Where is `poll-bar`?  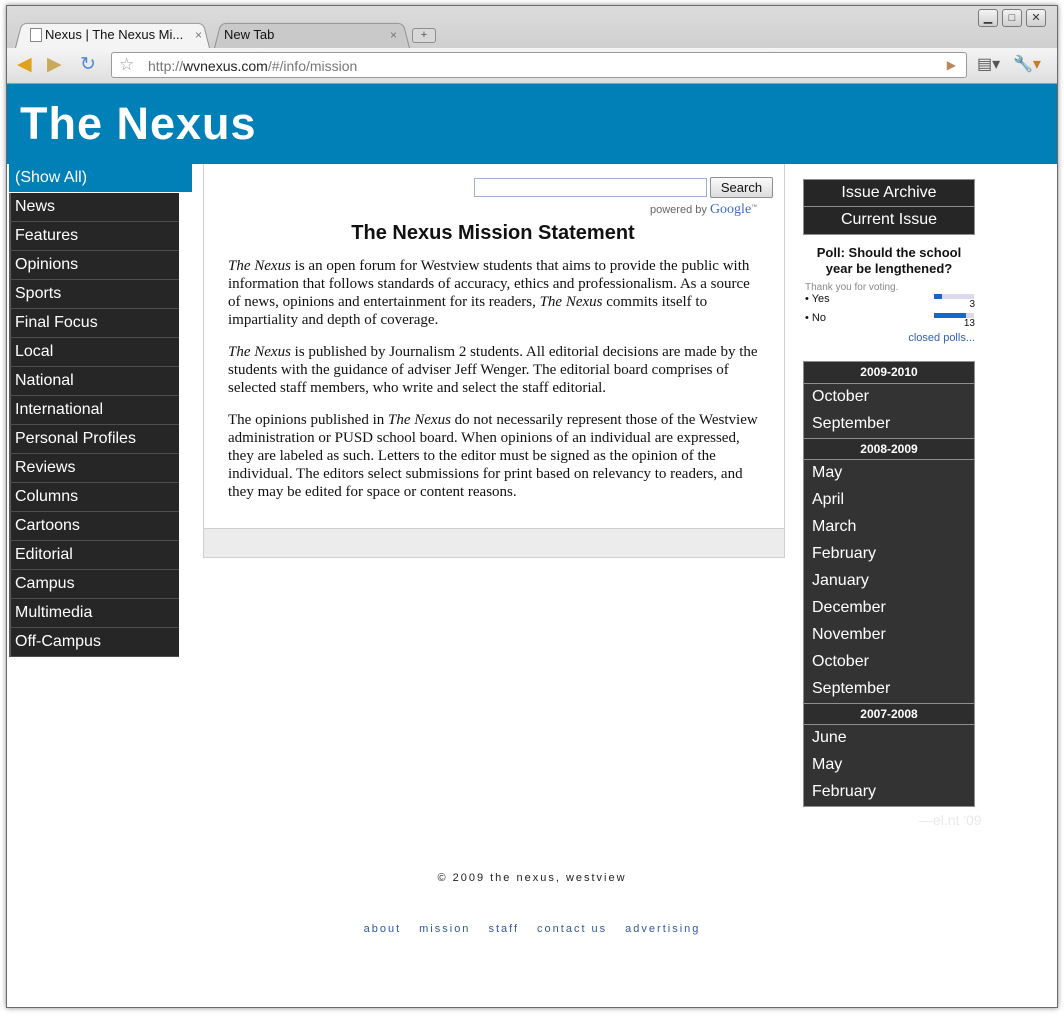 poll-bar is located at coordinates (954, 296).